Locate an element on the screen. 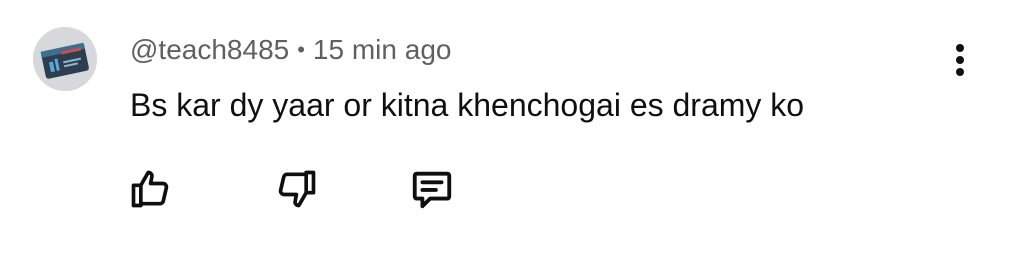 This screenshot has height=267, width=1024. thumbs-up-icon is located at coordinates (150, 189).